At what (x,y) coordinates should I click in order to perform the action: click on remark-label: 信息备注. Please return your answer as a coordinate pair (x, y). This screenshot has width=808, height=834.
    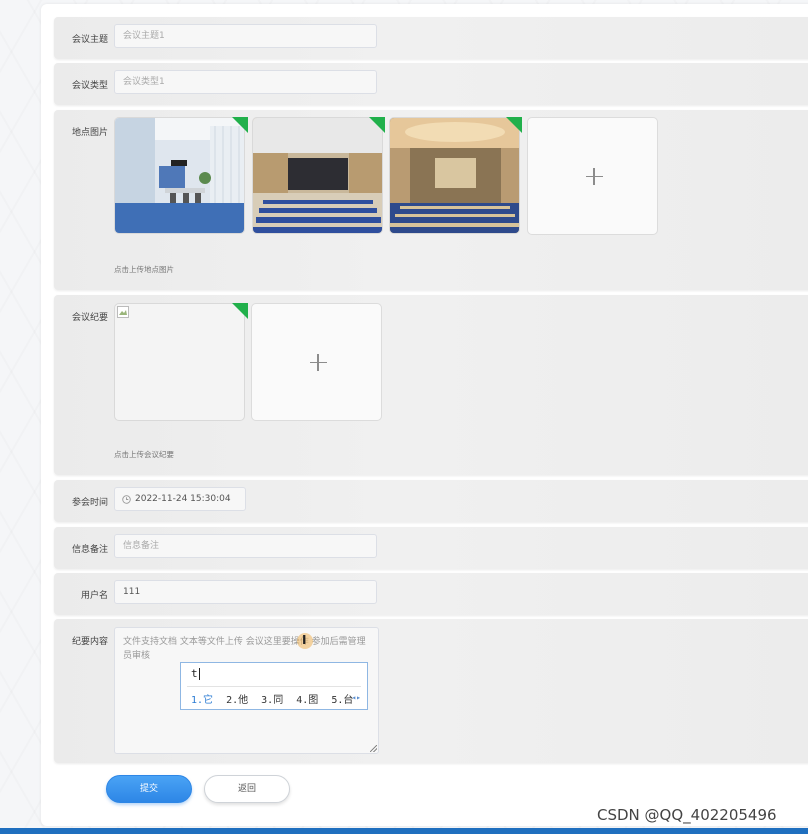
    Looking at the image, I should click on (89, 550).